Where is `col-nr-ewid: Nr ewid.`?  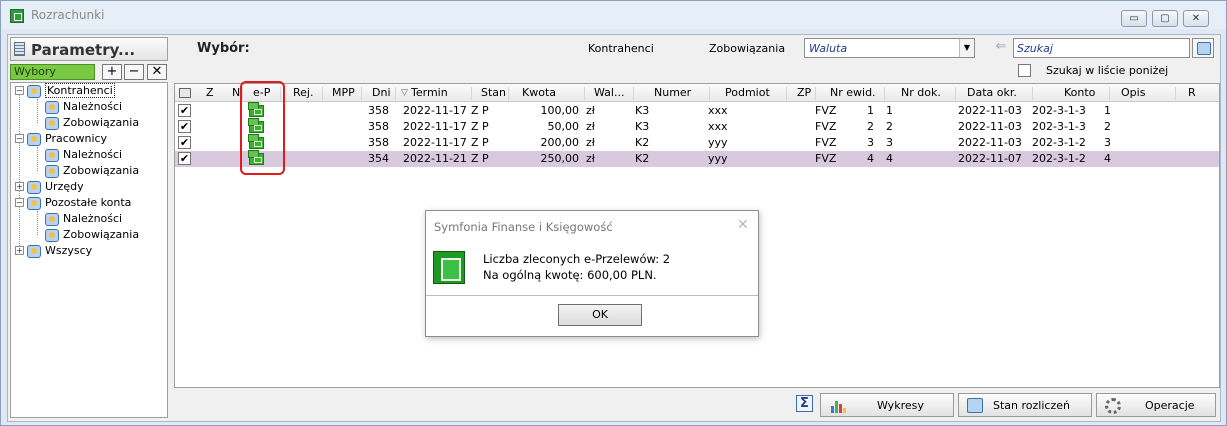 col-nr-ewid: Nr ewid. is located at coordinates (853, 92).